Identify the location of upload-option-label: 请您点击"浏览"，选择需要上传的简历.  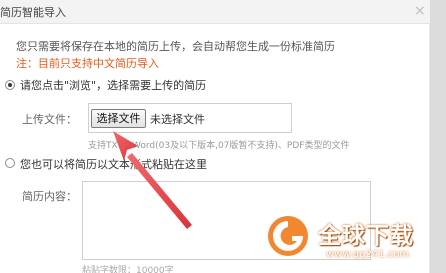
(113, 85).